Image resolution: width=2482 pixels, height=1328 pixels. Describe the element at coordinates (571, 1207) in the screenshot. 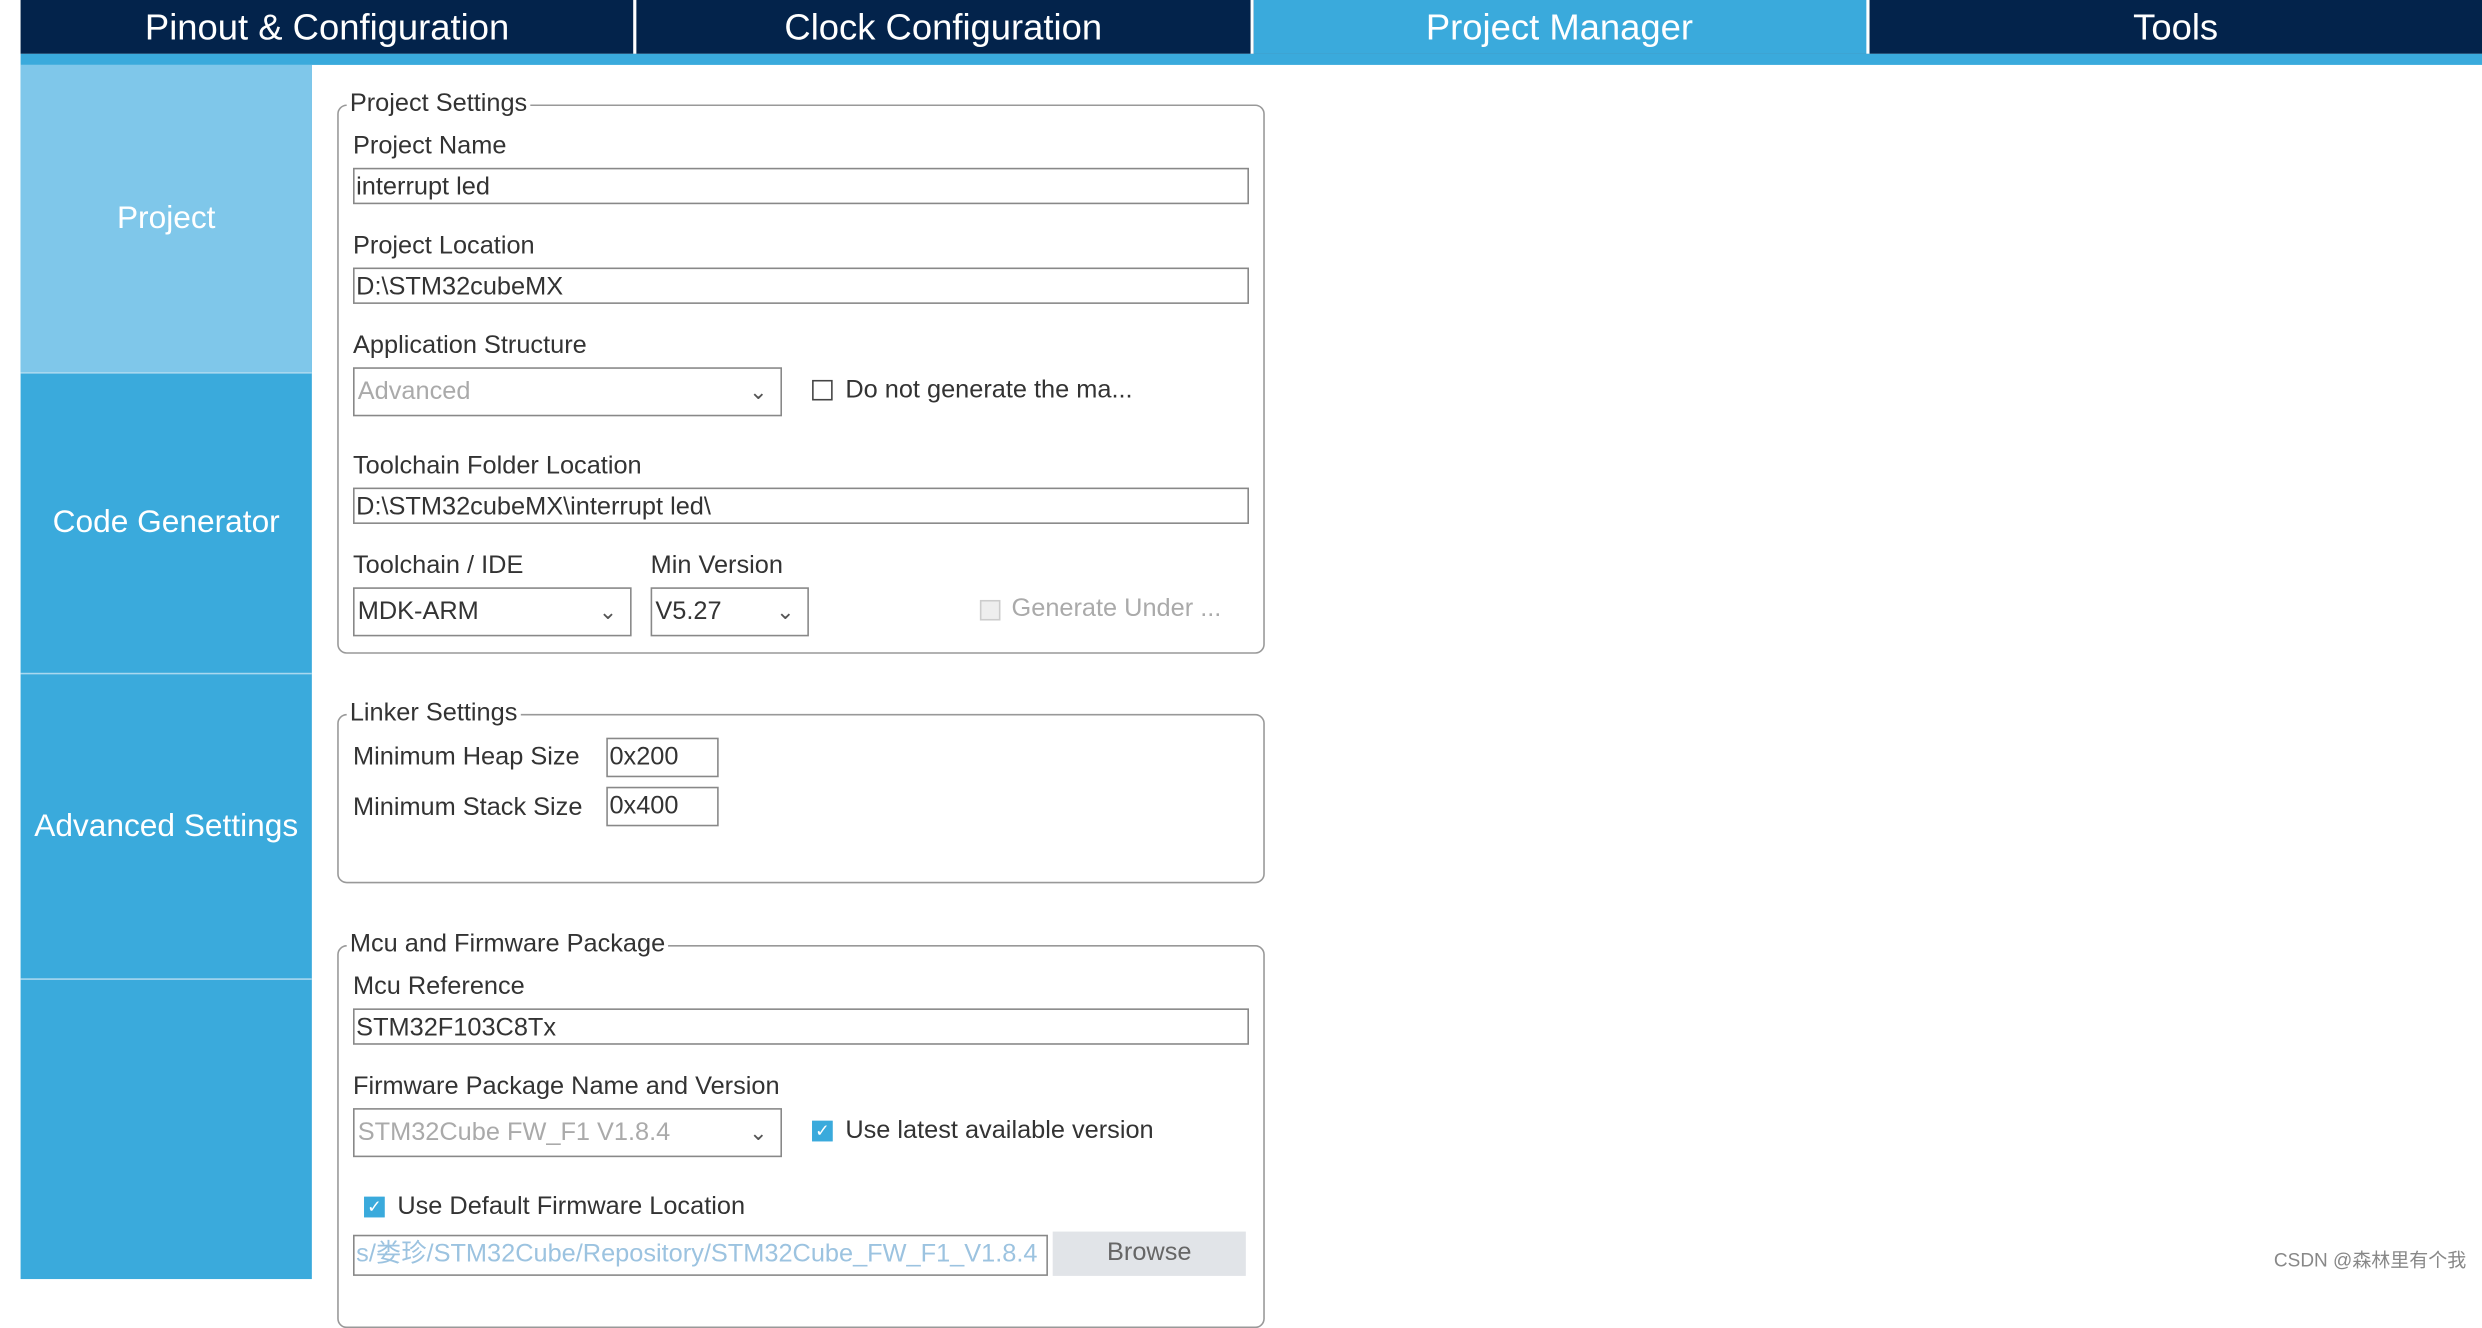

I see `use-default-location-label: Use Default Firmware Location` at that location.